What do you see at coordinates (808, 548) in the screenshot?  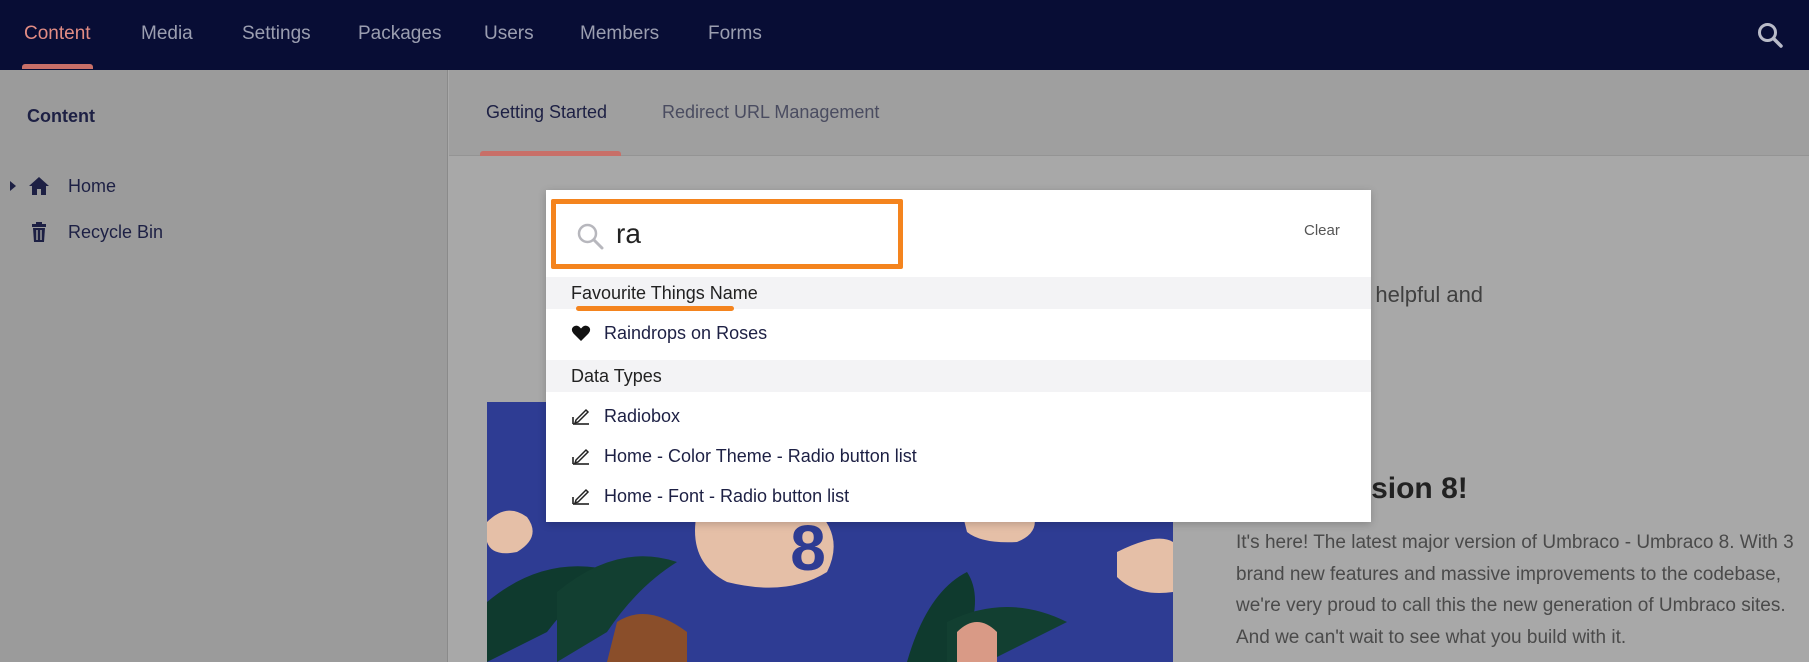 I see `version-badge: 8` at bounding box center [808, 548].